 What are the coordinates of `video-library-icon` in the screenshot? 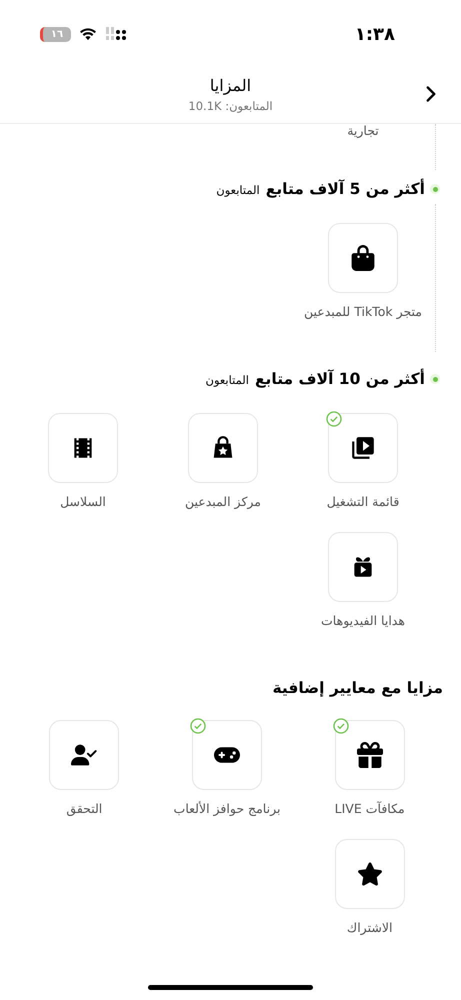 It's located at (363, 448).